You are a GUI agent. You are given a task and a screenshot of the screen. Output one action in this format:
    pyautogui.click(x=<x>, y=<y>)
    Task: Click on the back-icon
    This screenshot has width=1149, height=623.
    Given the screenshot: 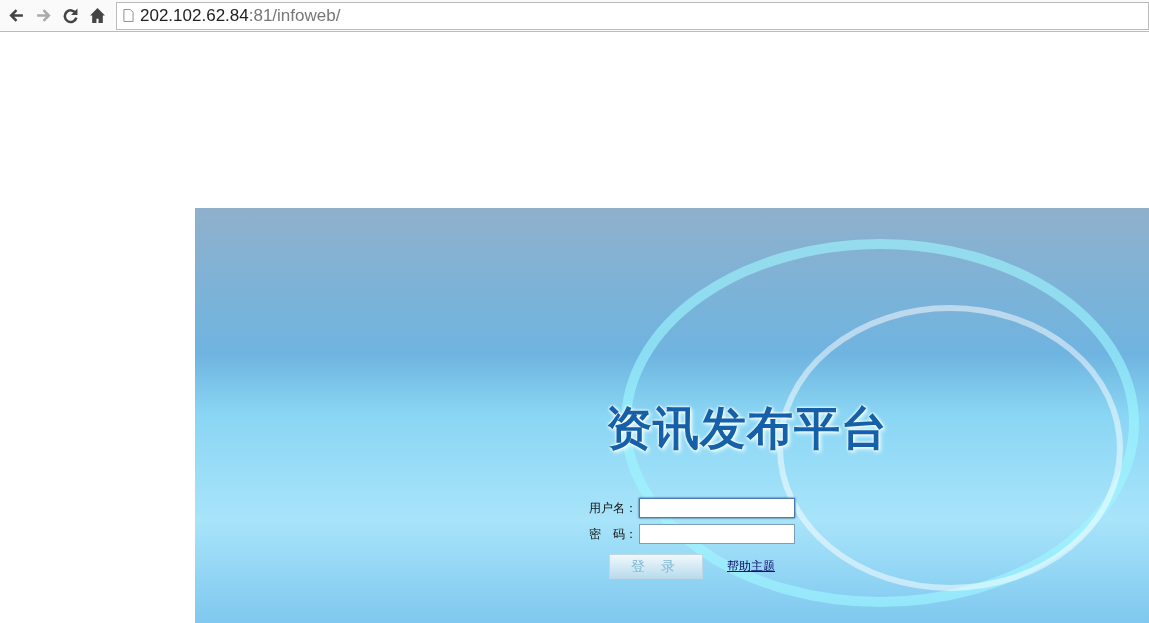 What is the action you would take?
    pyautogui.click(x=16, y=15)
    